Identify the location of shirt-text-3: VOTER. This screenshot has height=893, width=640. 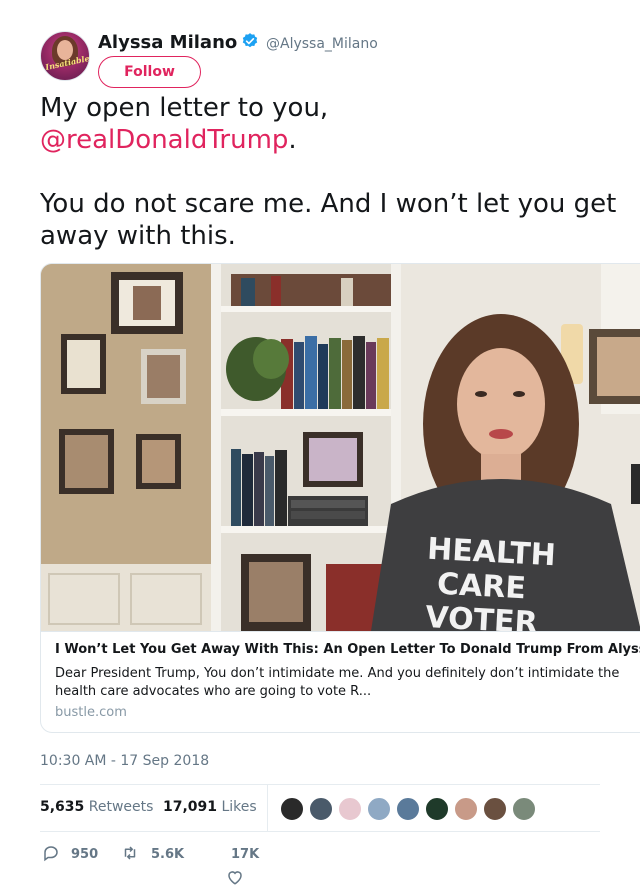
(482, 615).